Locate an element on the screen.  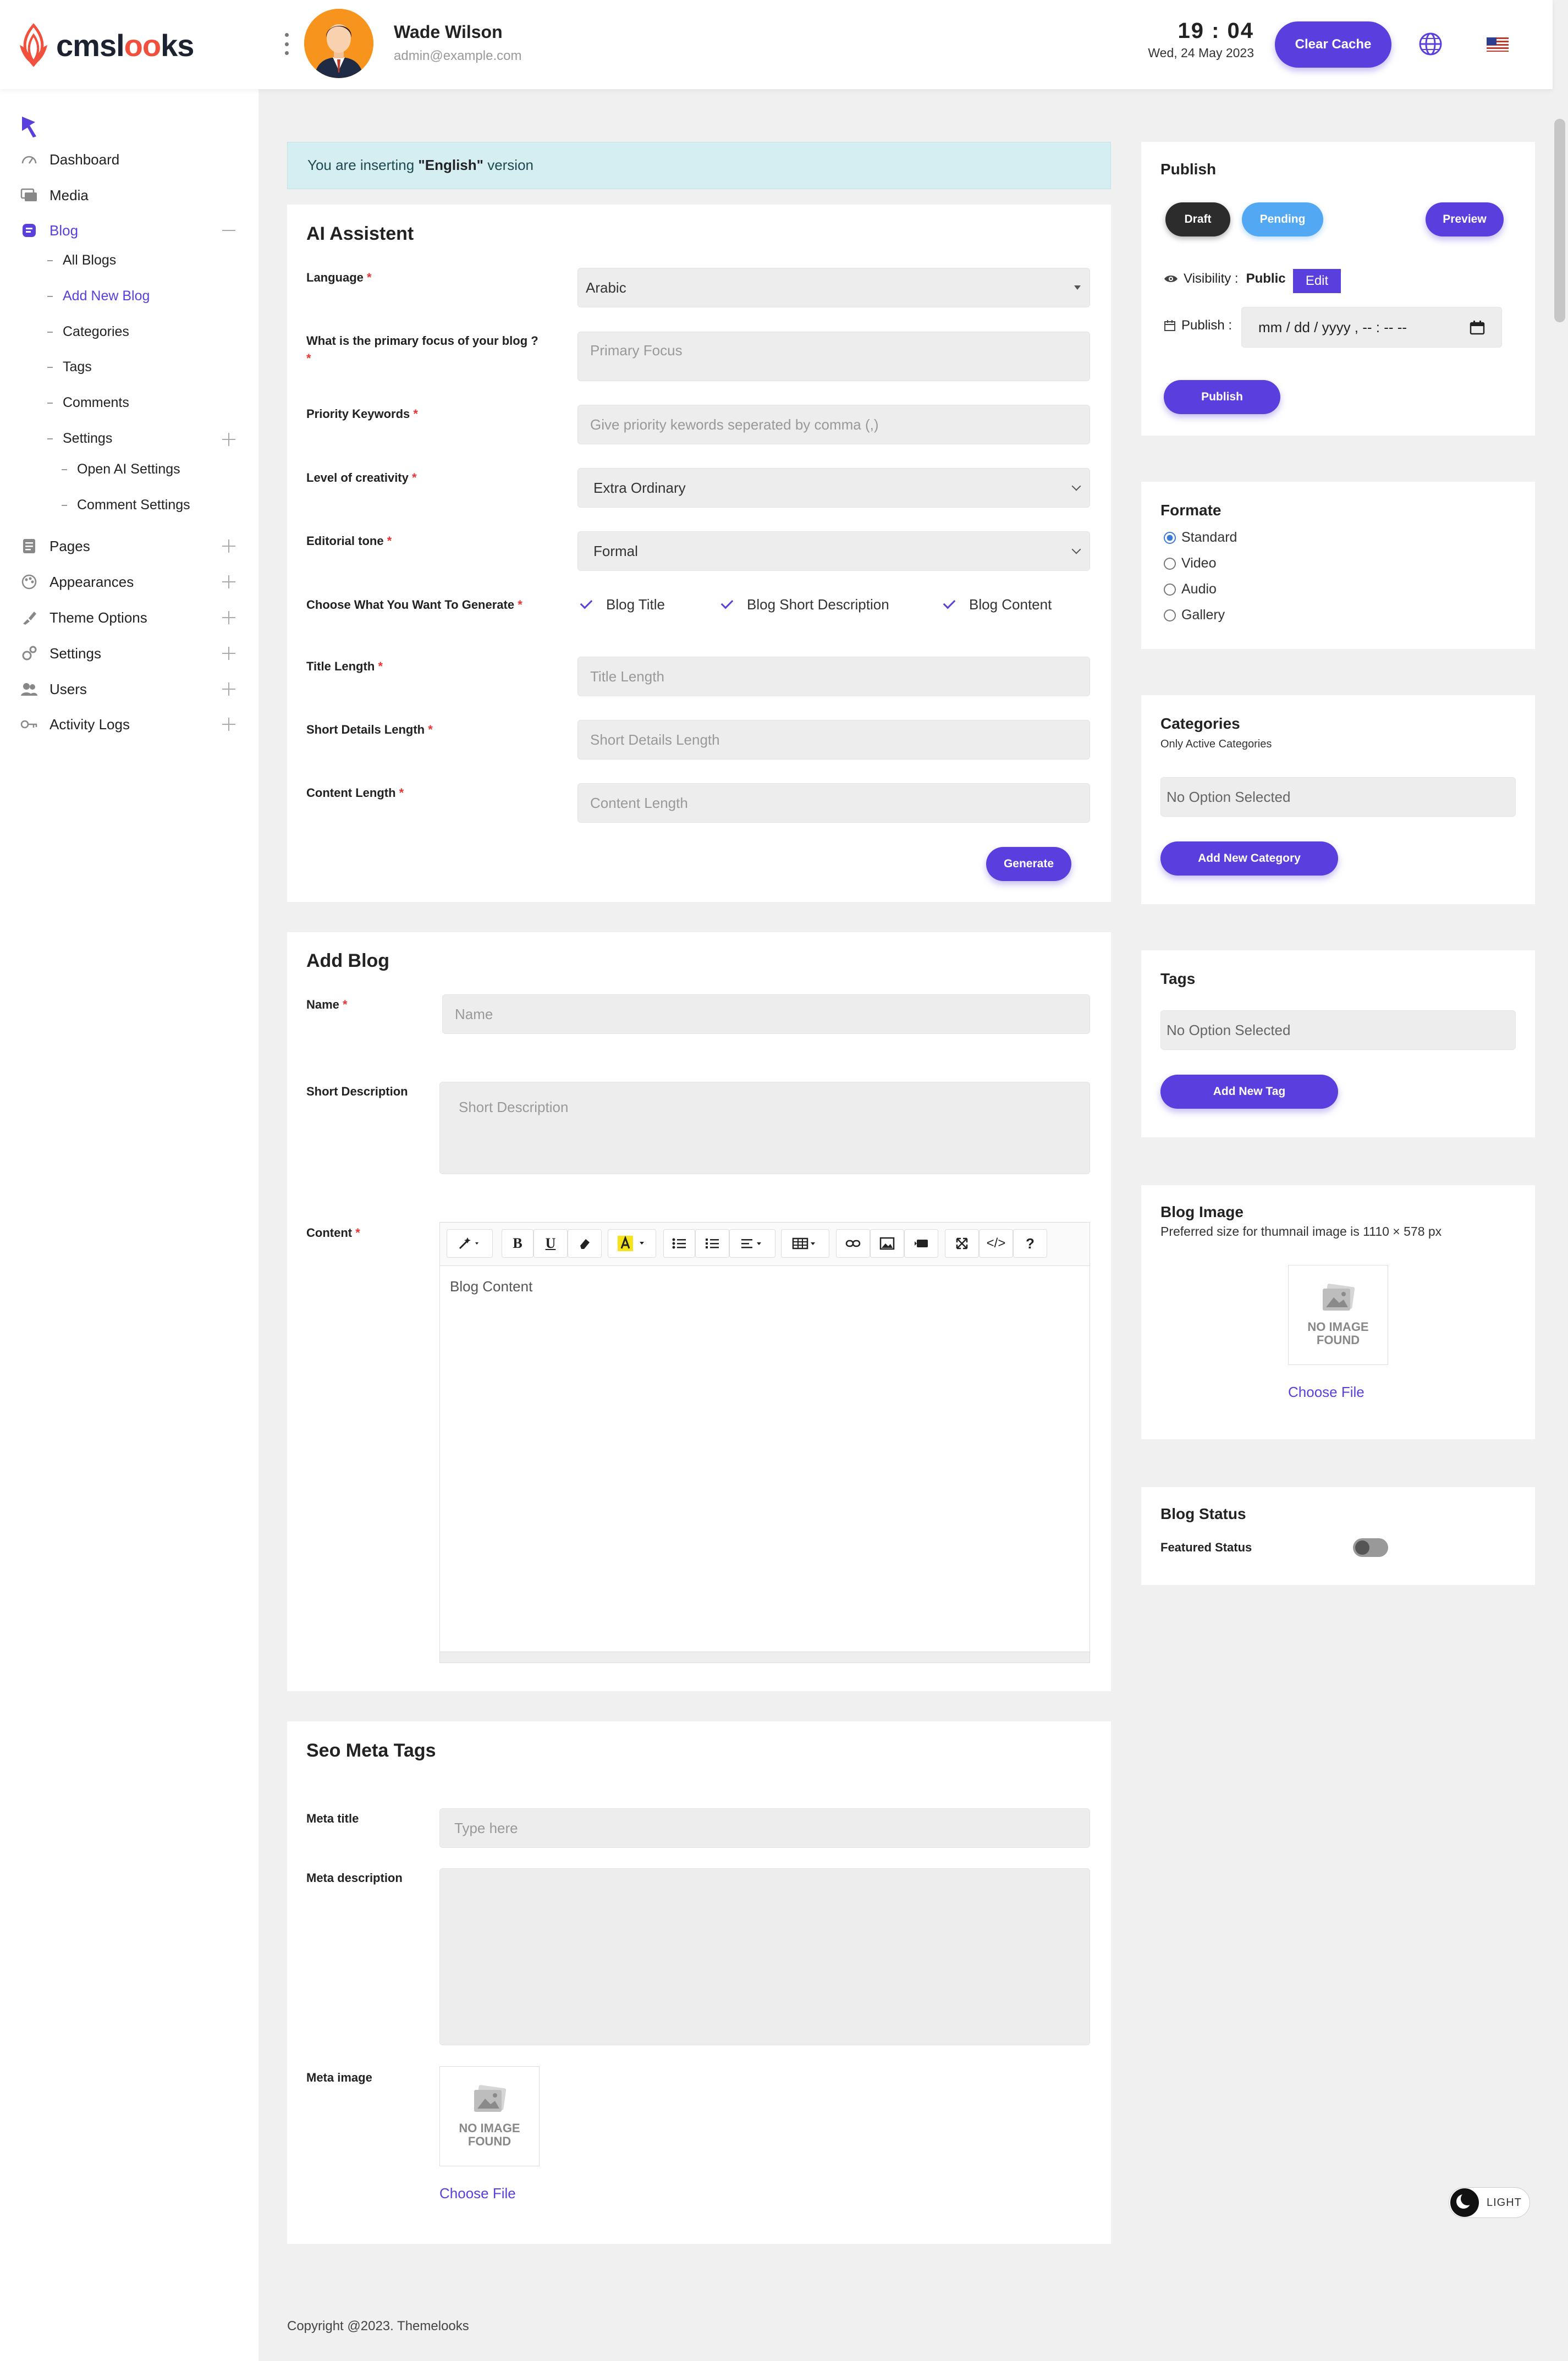
avatar is located at coordinates (338, 43).